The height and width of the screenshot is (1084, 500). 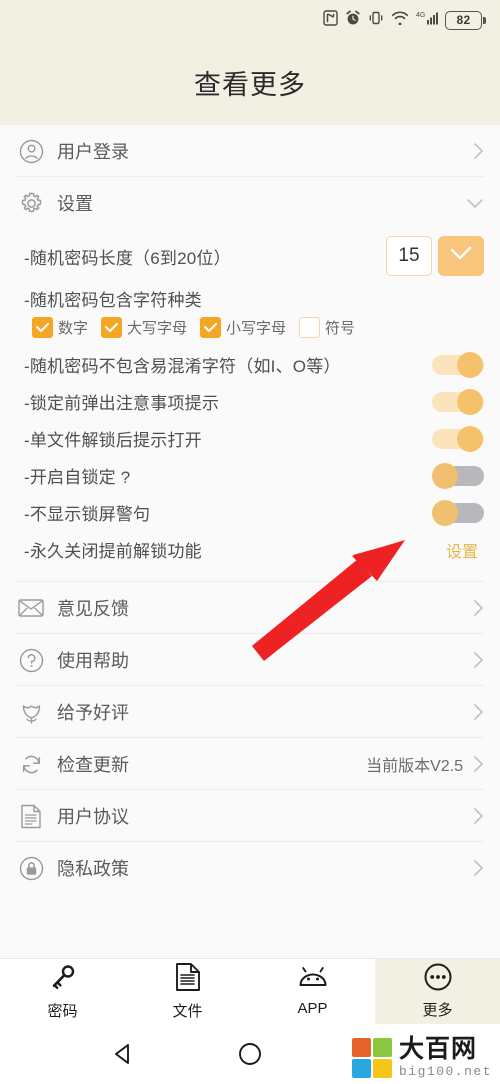 I want to click on row-charset-label: -随机密码包含字符种类, so click(x=250, y=298).